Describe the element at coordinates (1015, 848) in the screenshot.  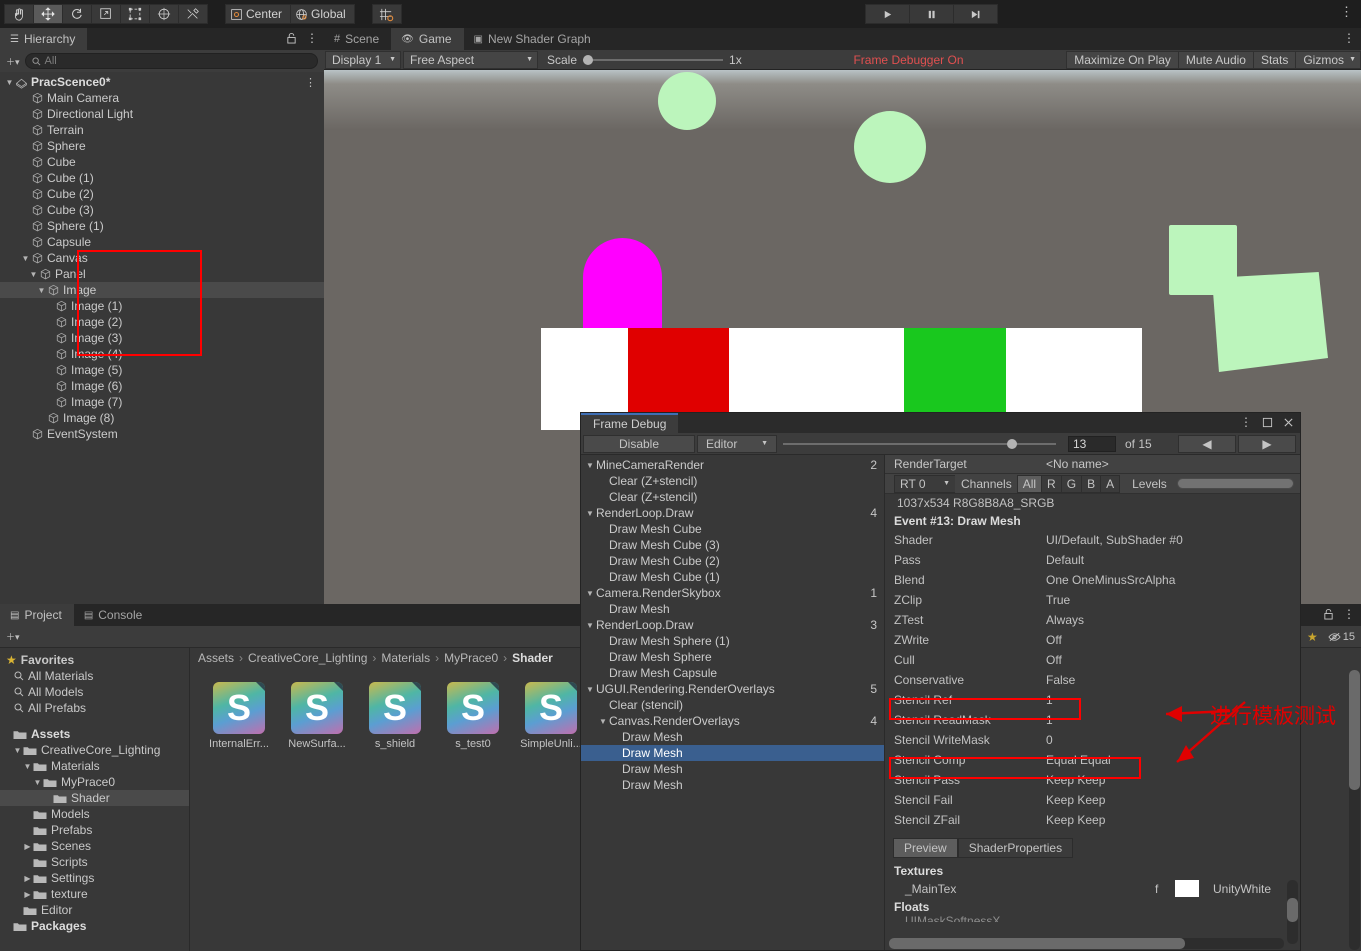
I see `tab-shader-properties: ShaderProperties` at that location.